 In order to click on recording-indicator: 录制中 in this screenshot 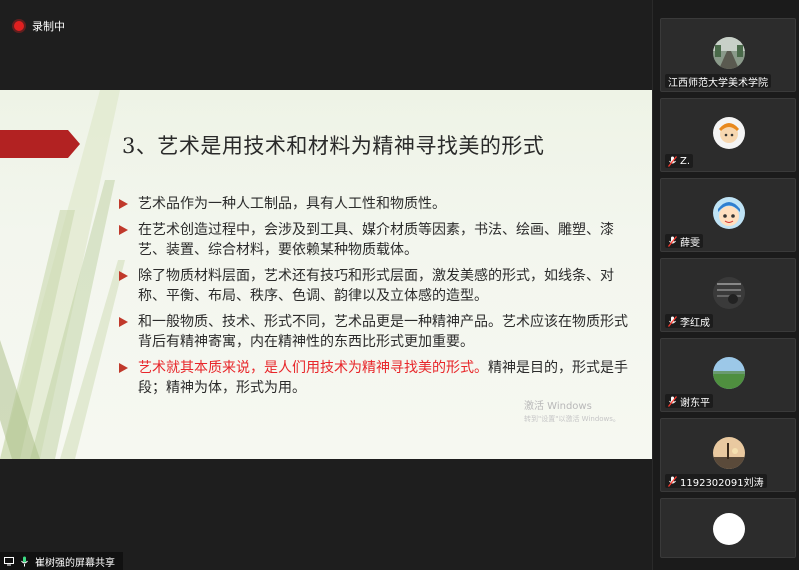, I will do `click(39, 26)`.